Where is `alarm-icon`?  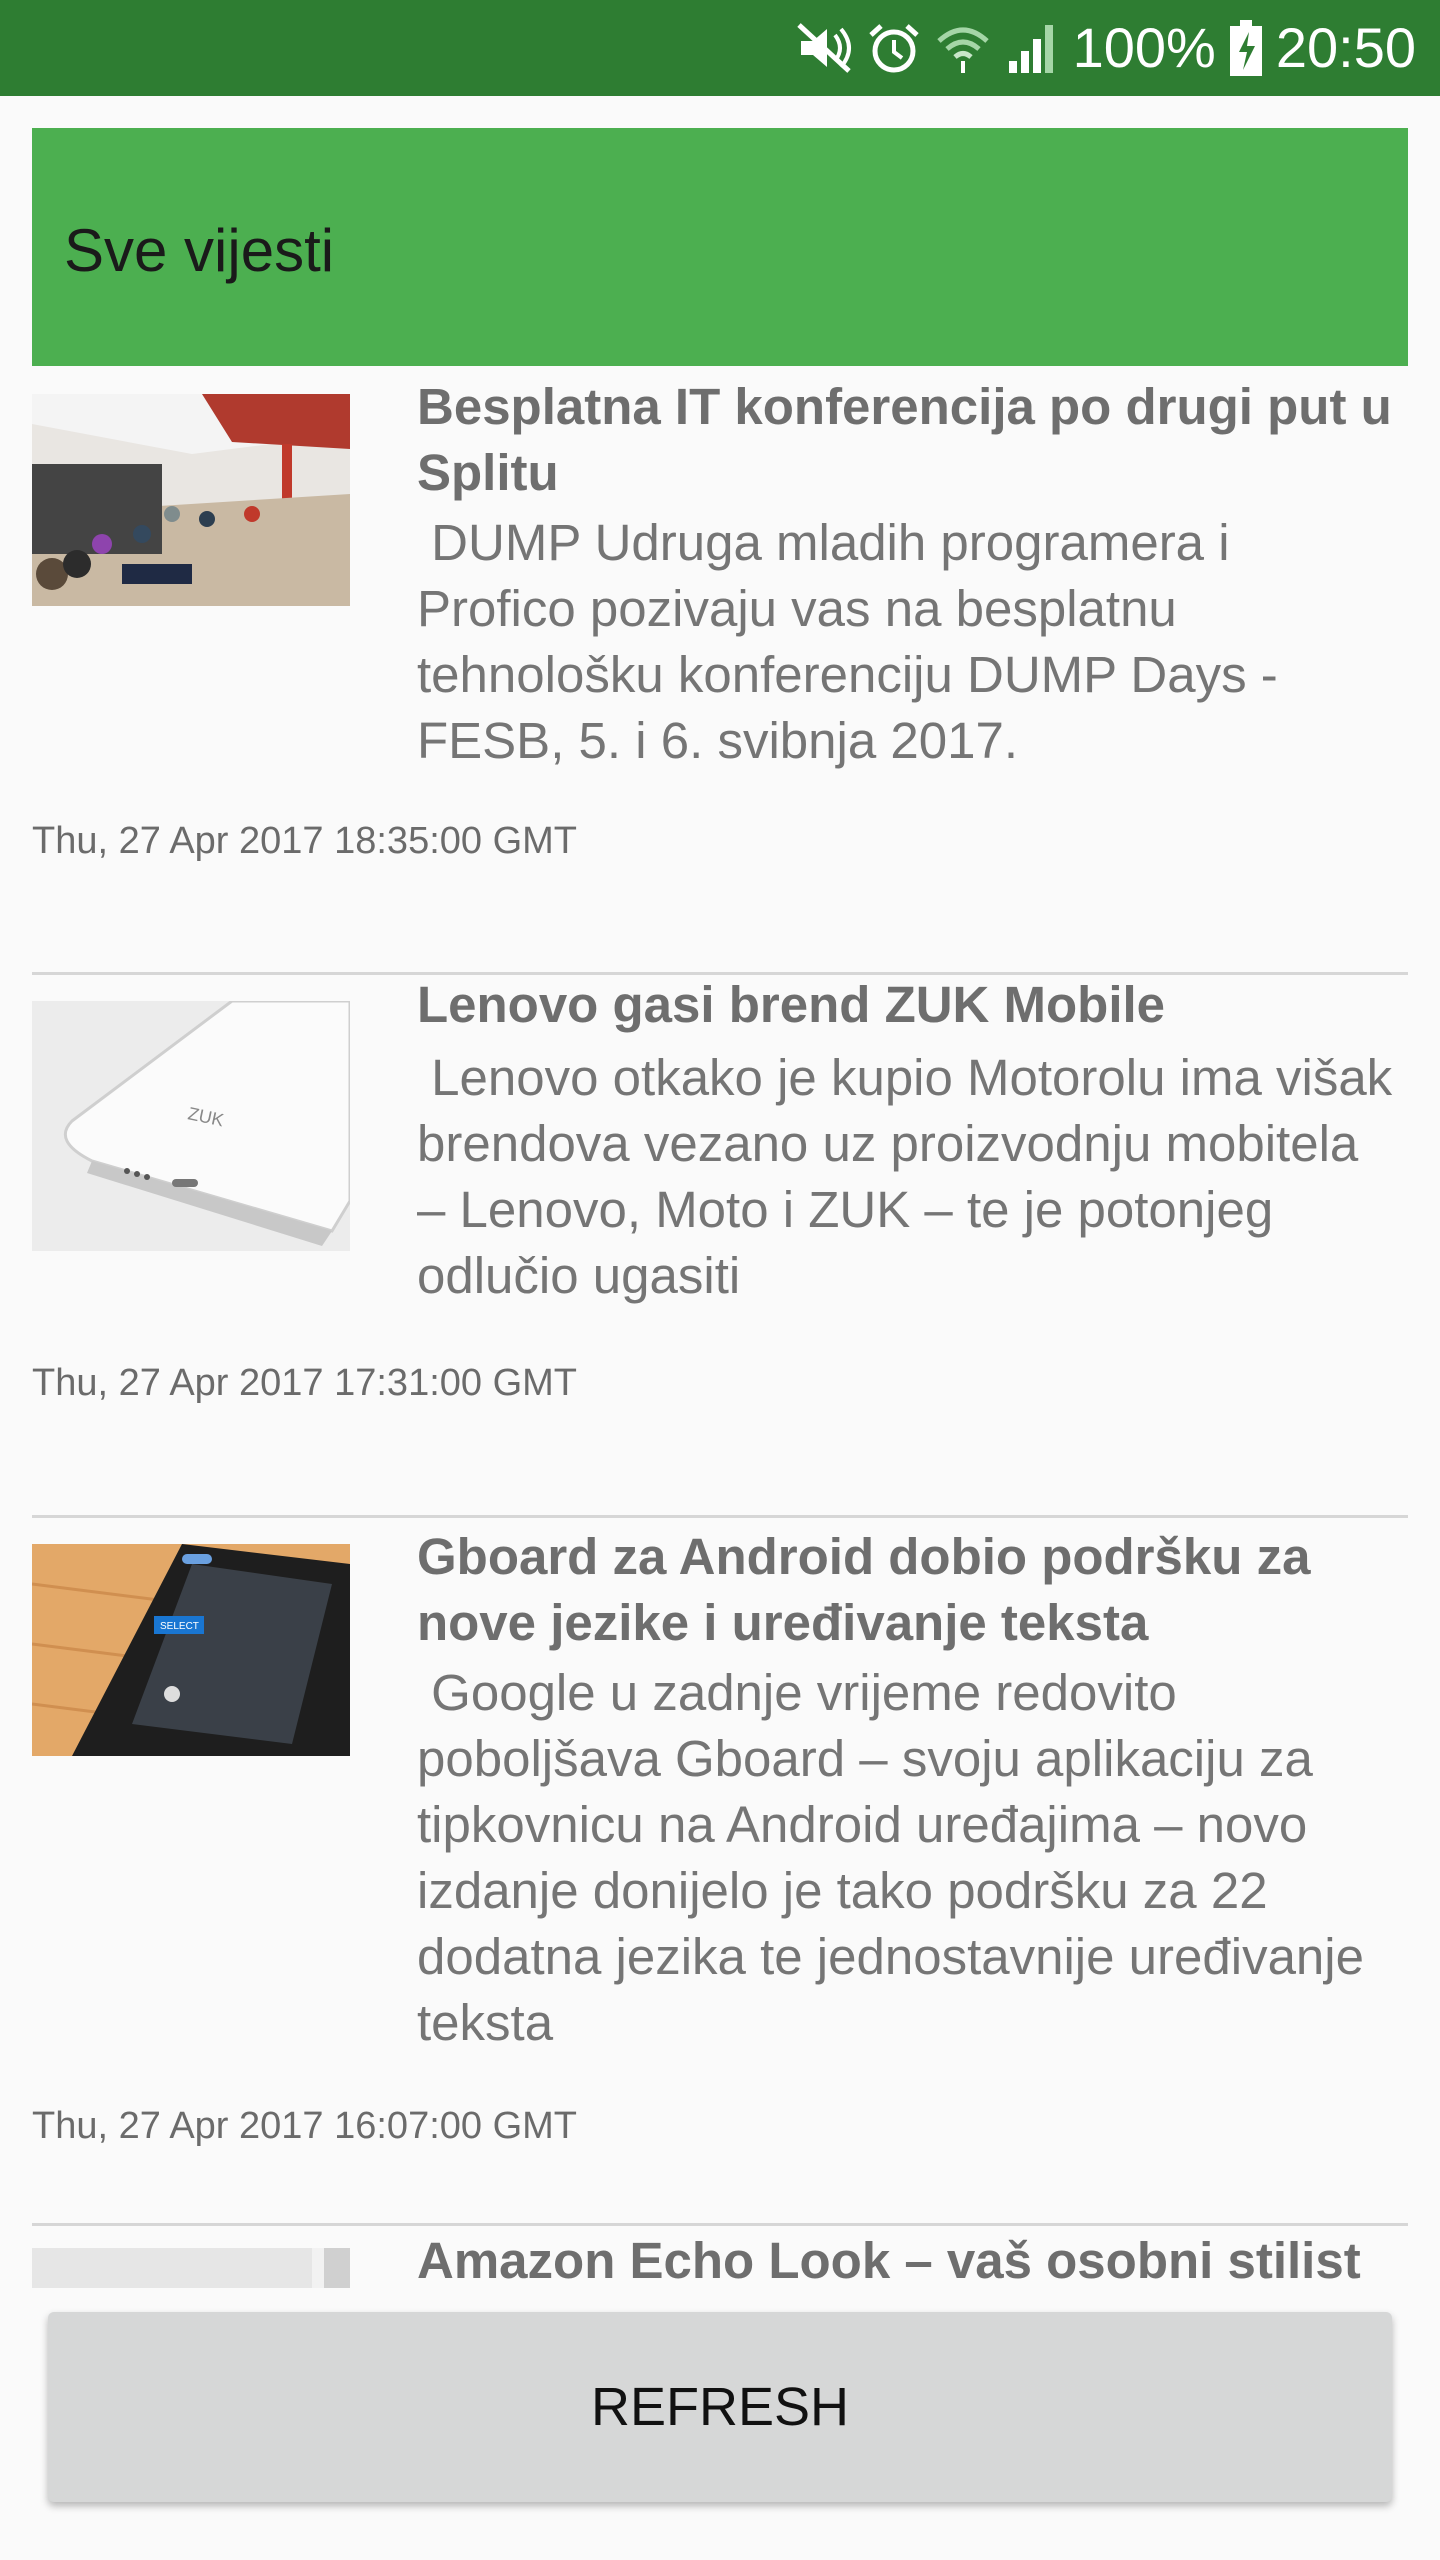
alarm-icon is located at coordinates (894, 48).